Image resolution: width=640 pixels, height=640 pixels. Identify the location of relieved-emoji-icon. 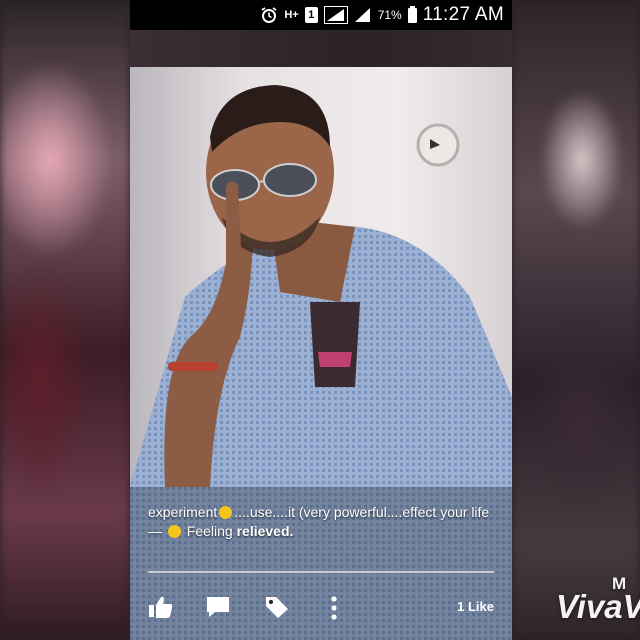
(174, 531).